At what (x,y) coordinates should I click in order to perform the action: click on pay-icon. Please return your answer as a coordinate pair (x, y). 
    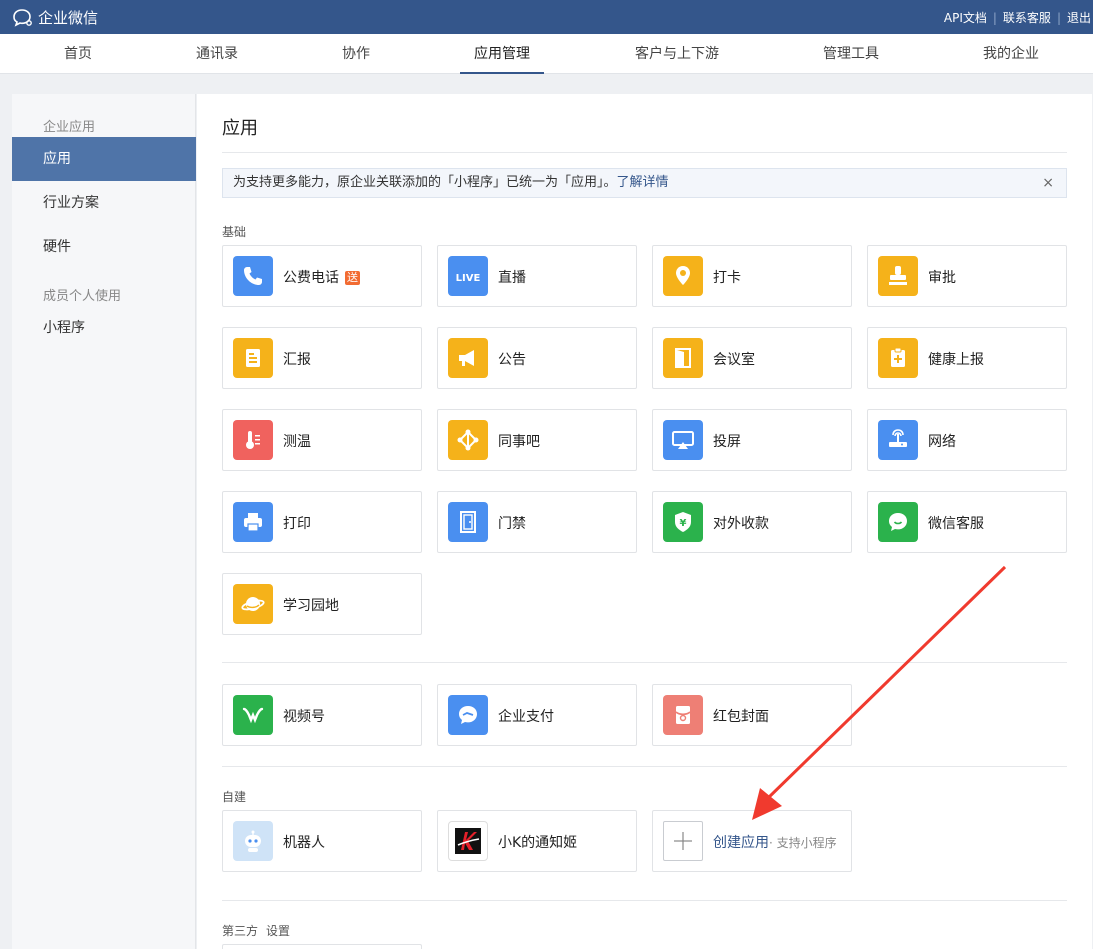
    Looking at the image, I should click on (468, 715).